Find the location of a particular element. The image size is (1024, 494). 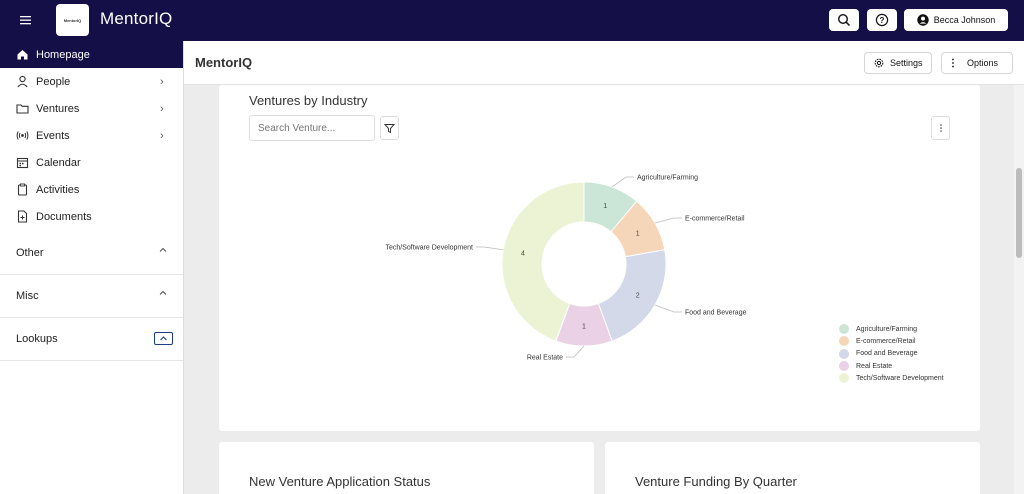

legend-label: Tech/Software Development is located at coordinates (900, 378).